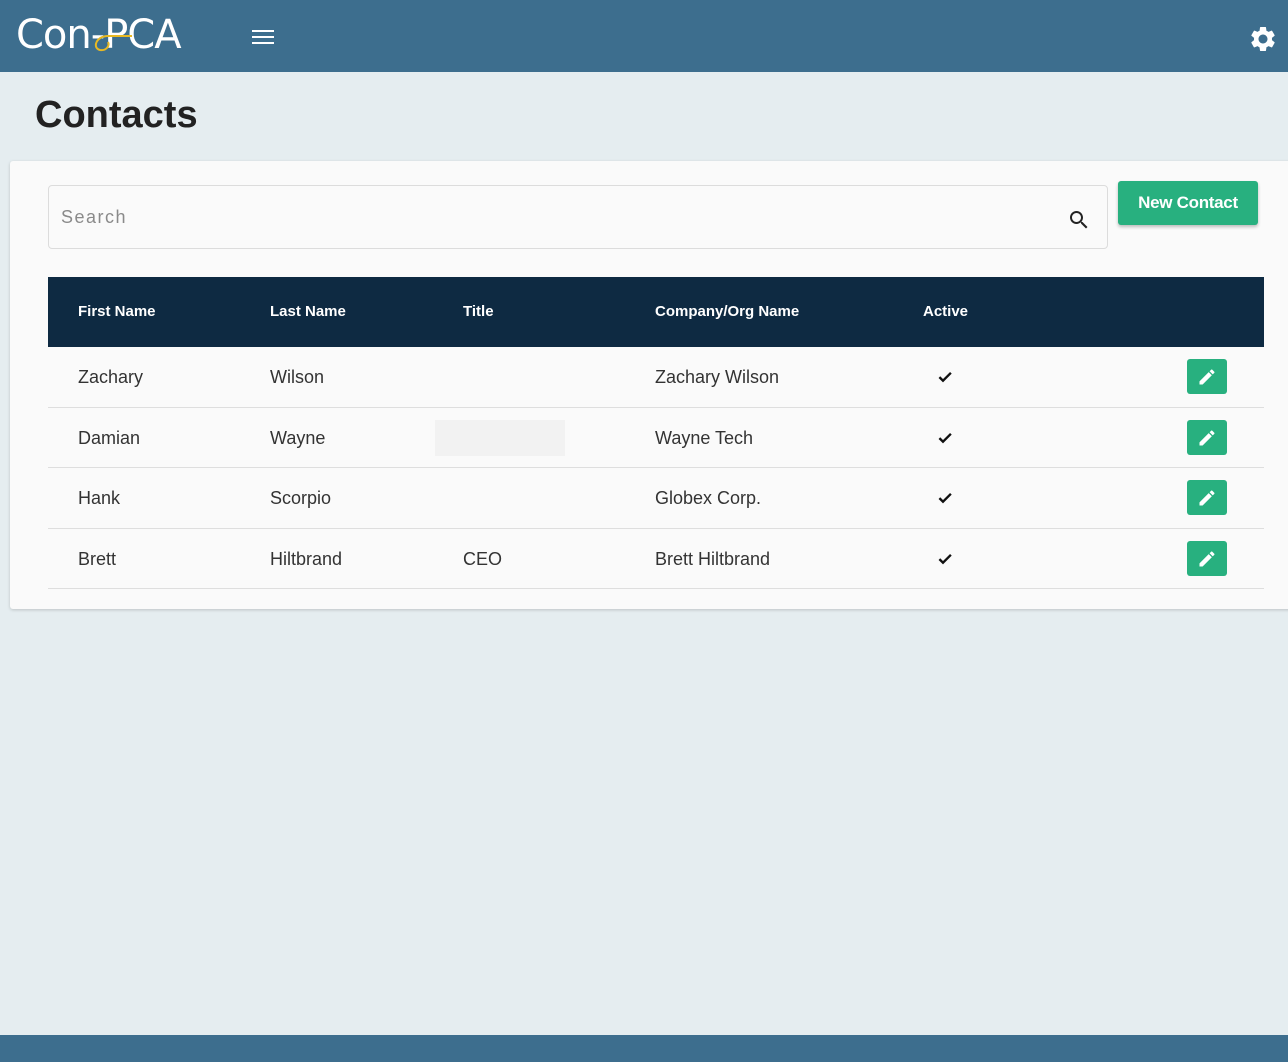  Describe the element at coordinates (117, 312) in the screenshot. I see `column-header-first-name: First Name` at that location.